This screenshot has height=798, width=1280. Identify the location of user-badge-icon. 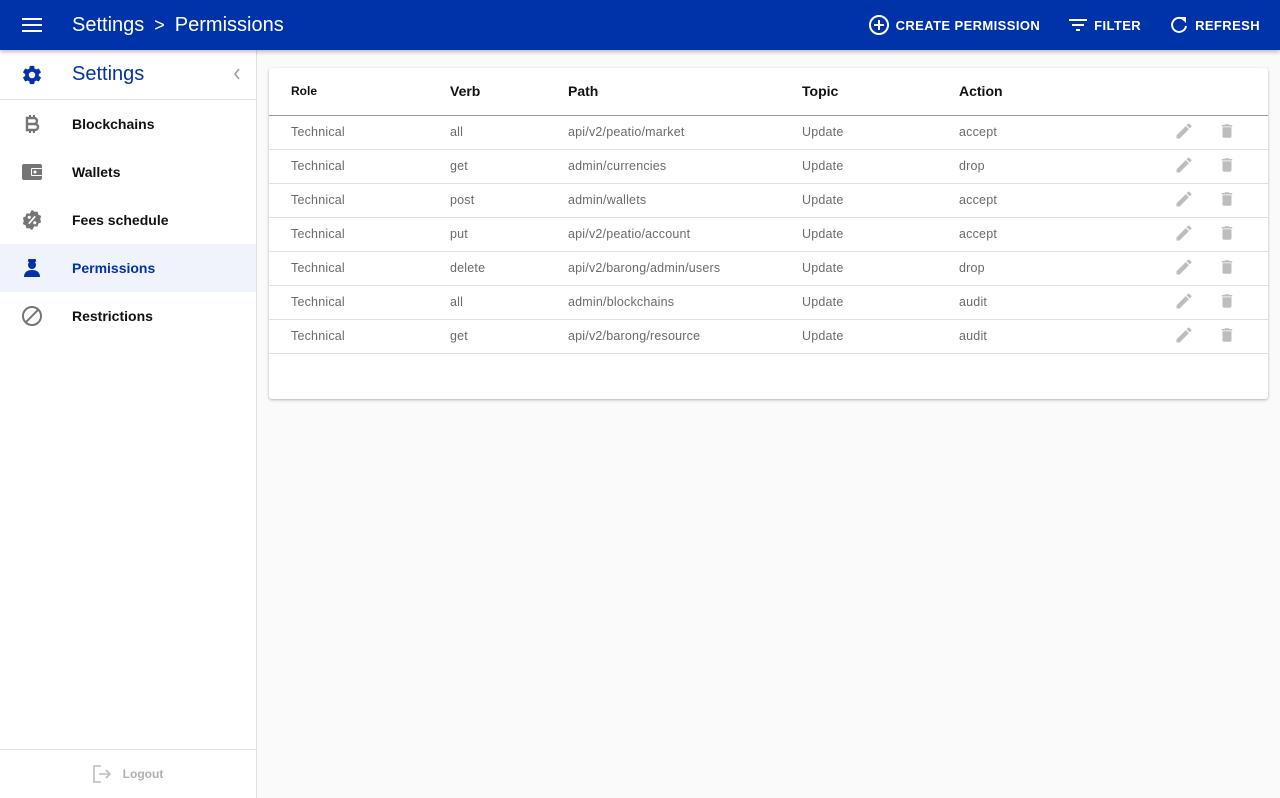
(32, 268).